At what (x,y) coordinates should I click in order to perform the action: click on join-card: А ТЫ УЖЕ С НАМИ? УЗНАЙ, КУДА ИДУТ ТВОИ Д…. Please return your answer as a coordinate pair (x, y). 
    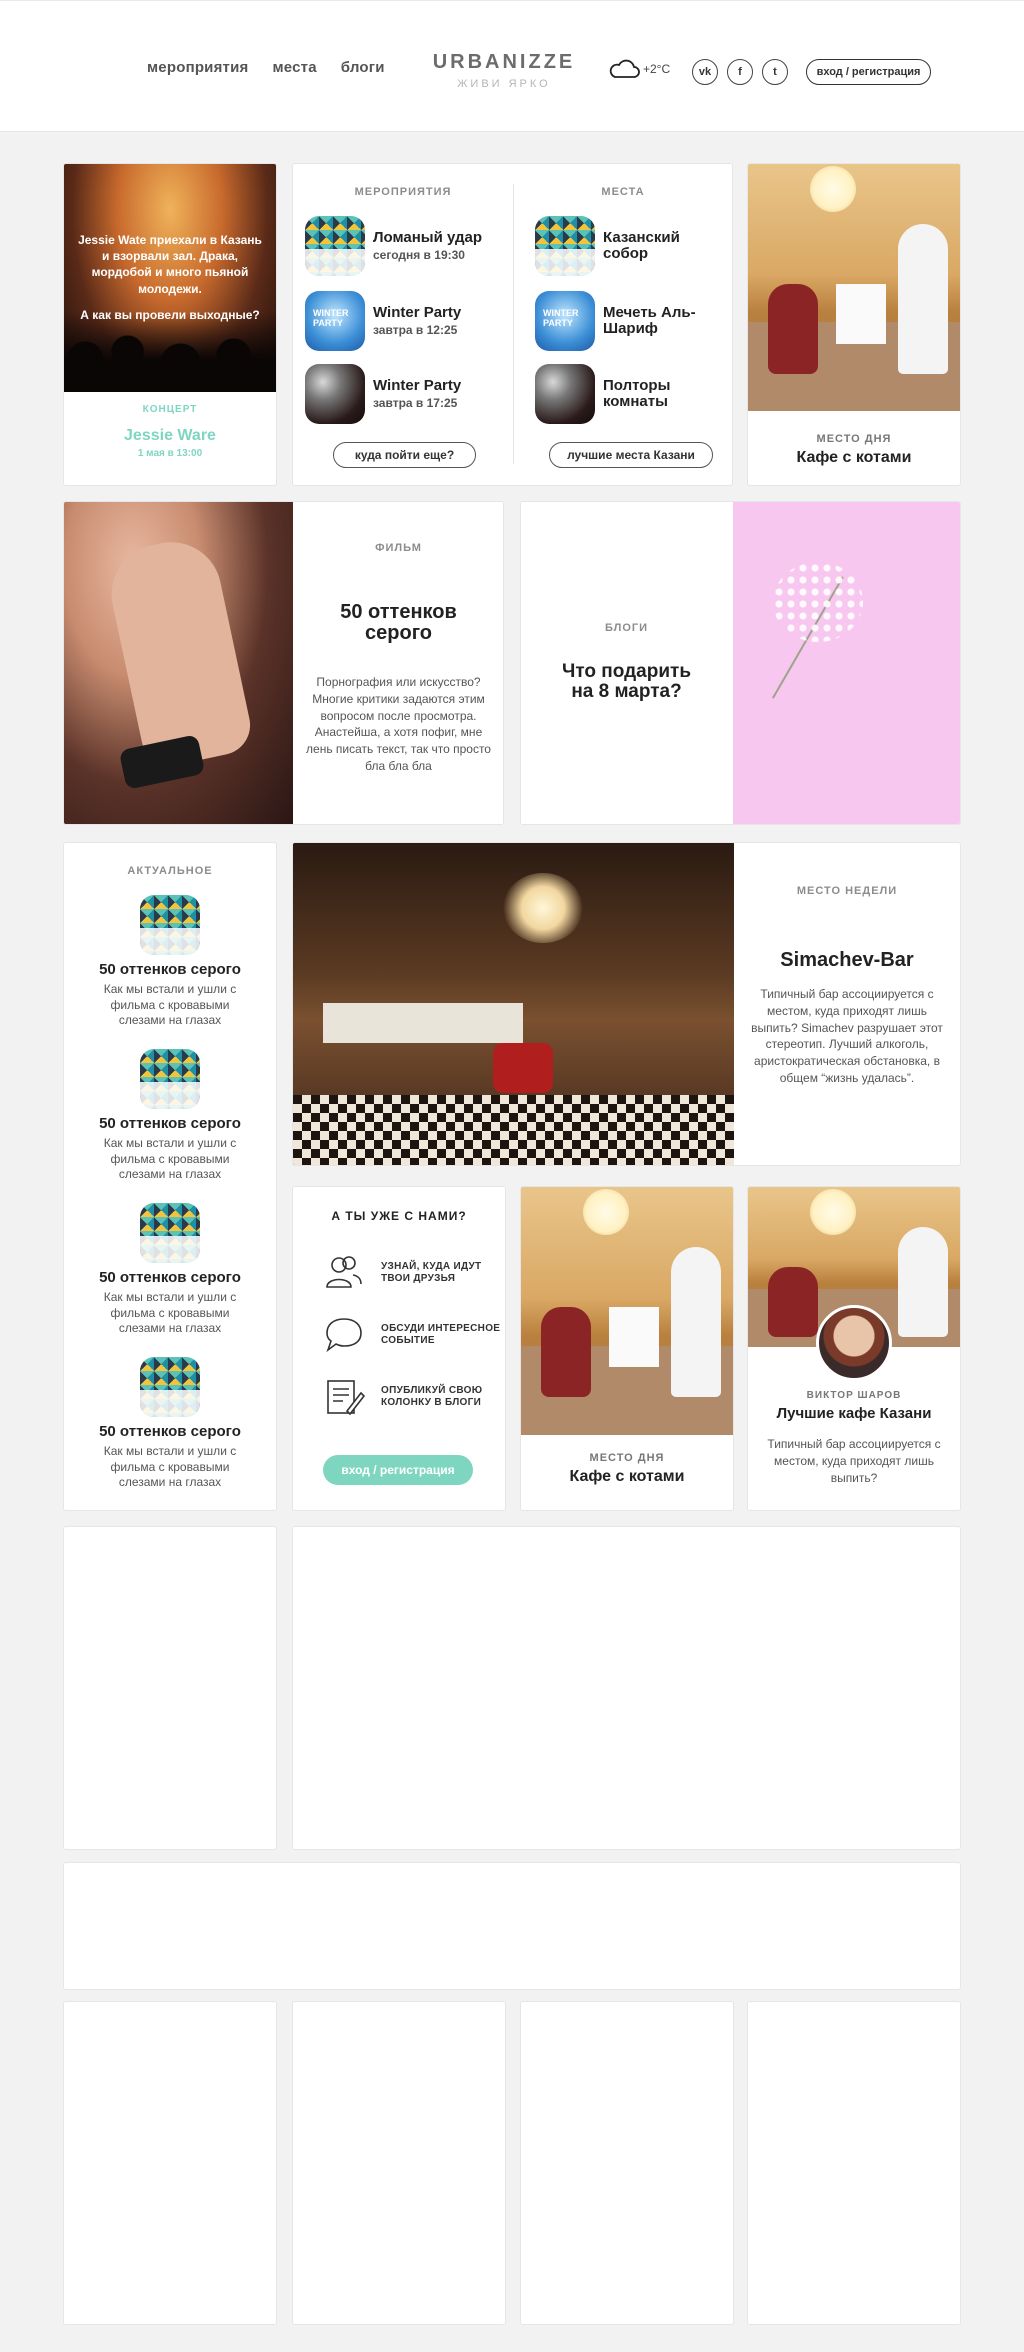
    Looking at the image, I should click on (399, 1348).